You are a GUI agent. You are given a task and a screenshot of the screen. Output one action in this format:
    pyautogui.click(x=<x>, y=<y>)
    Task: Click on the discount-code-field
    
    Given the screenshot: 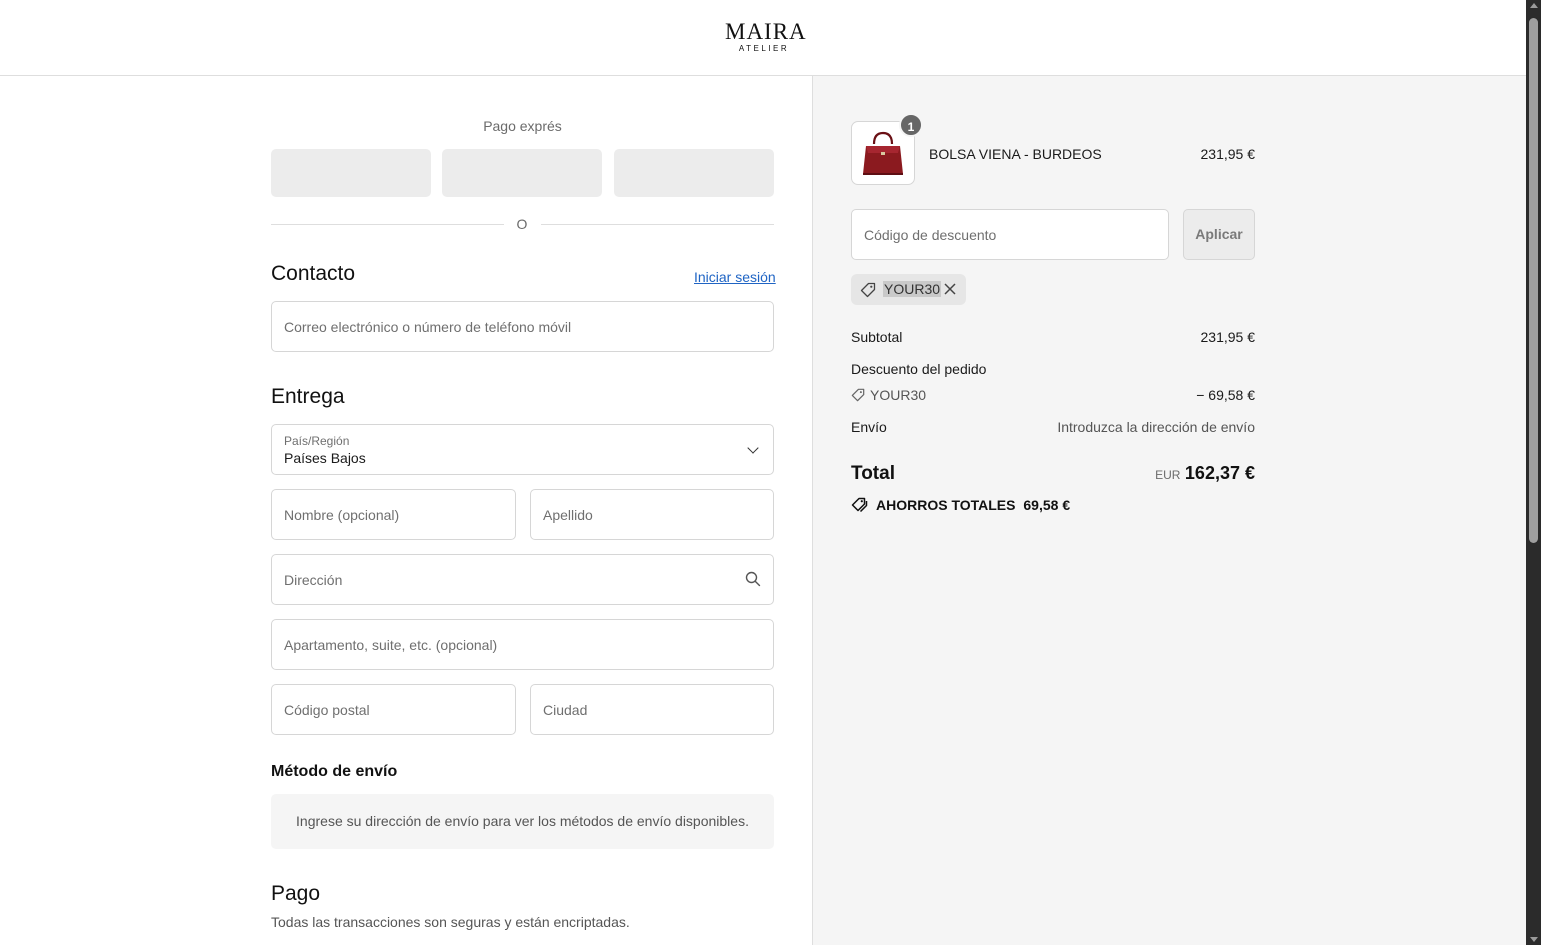 What is the action you would take?
    pyautogui.click(x=1010, y=234)
    